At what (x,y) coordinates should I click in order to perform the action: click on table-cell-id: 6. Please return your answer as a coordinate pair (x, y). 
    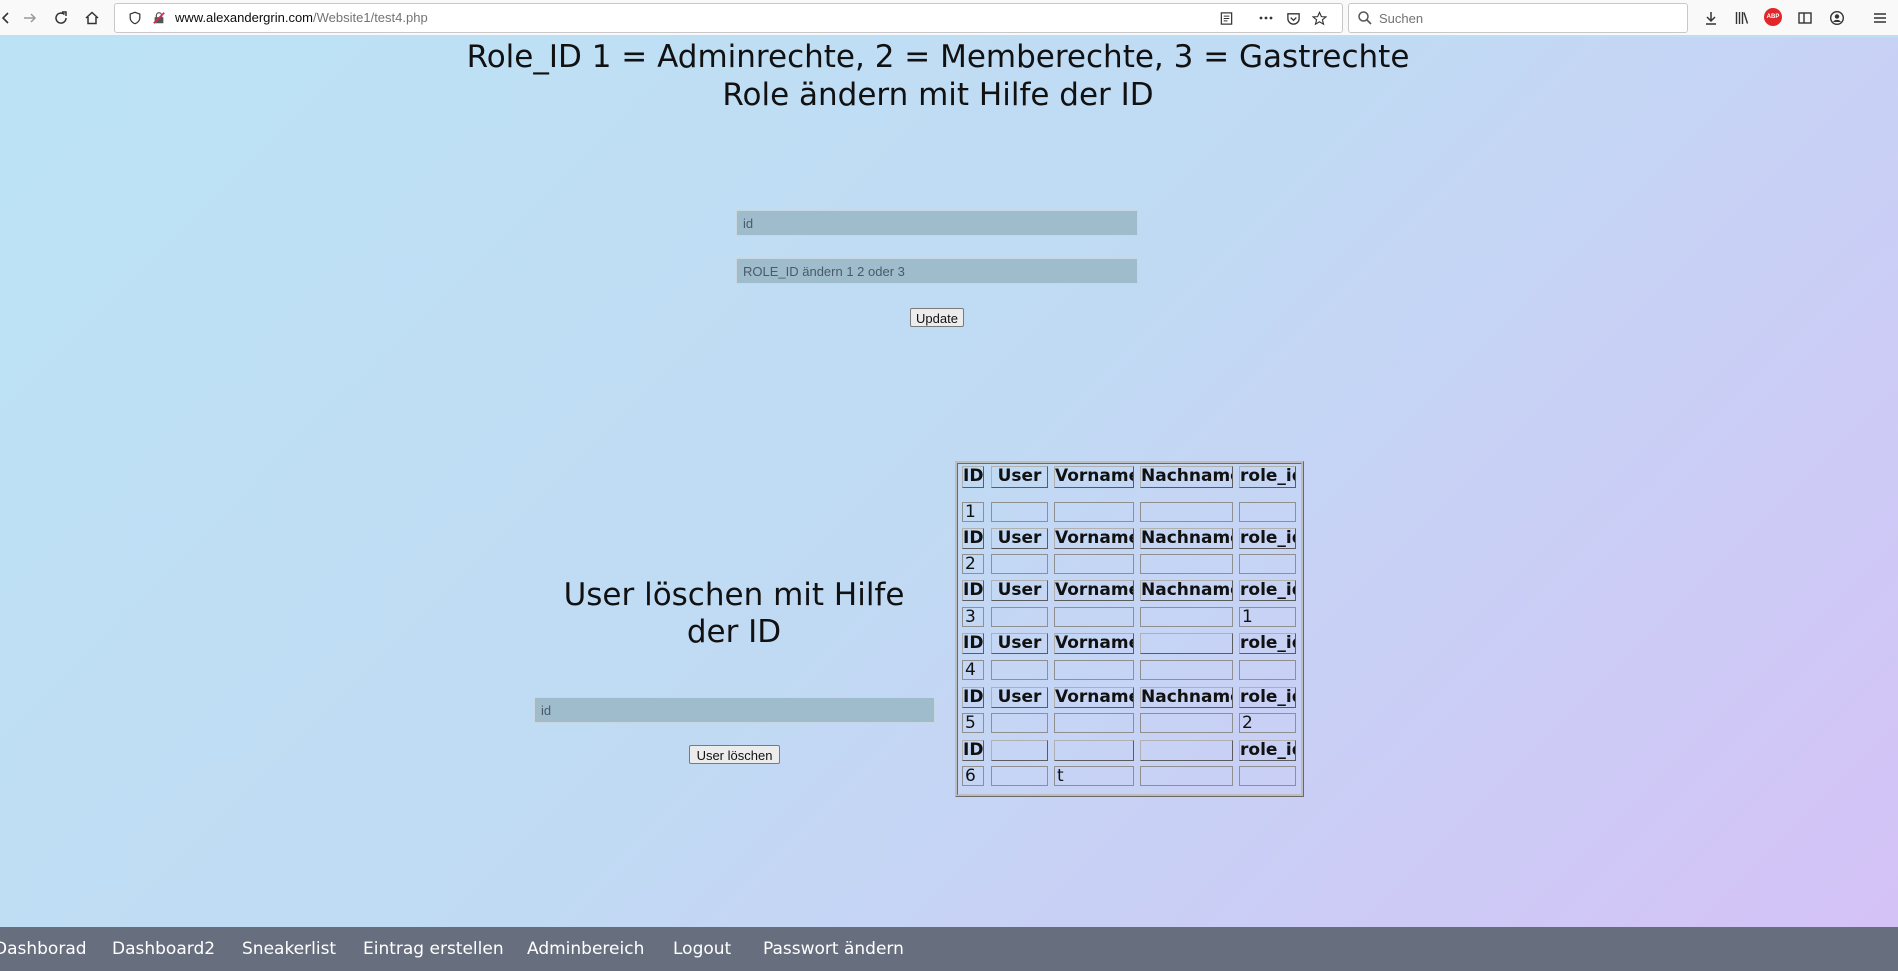
    Looking at the image, I should click on (973, 776).